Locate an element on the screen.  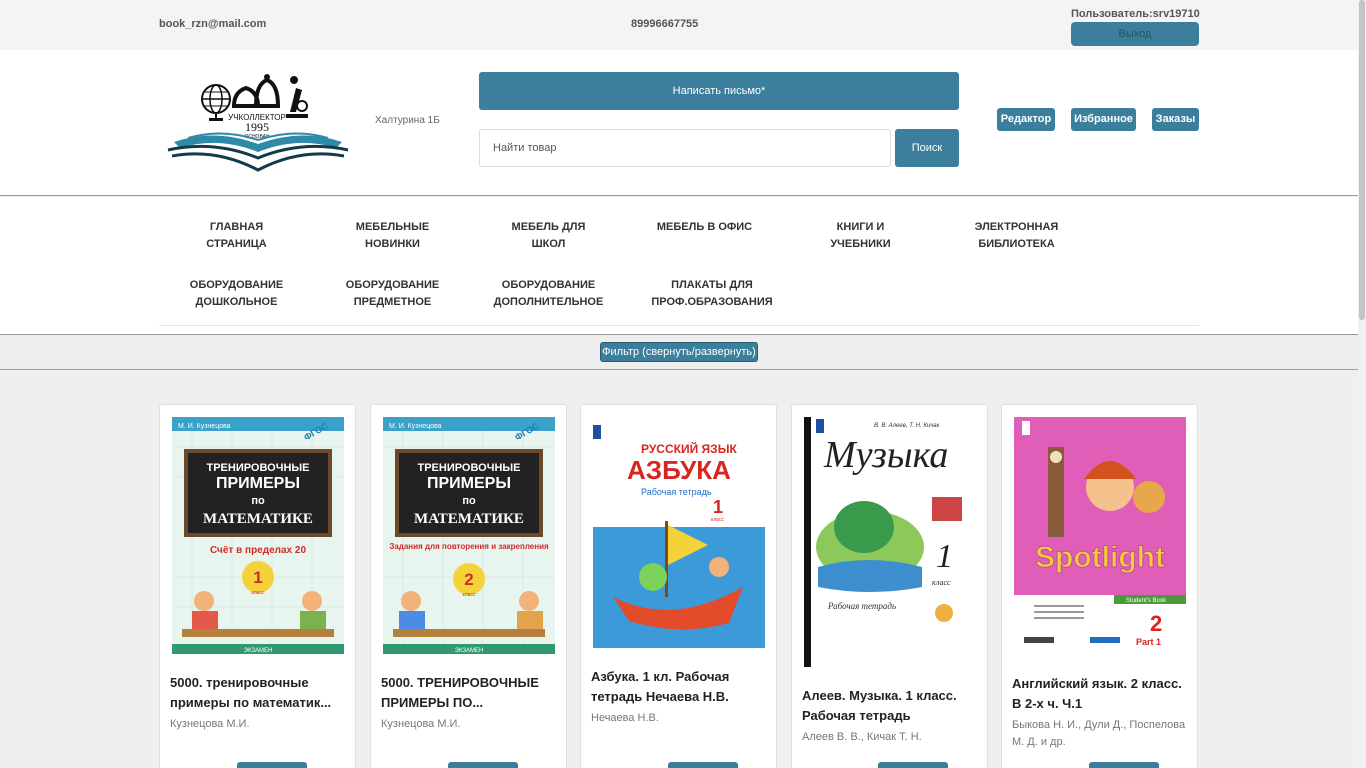
store-address: Халтурина 1Б is located at coordinates (407, 120).